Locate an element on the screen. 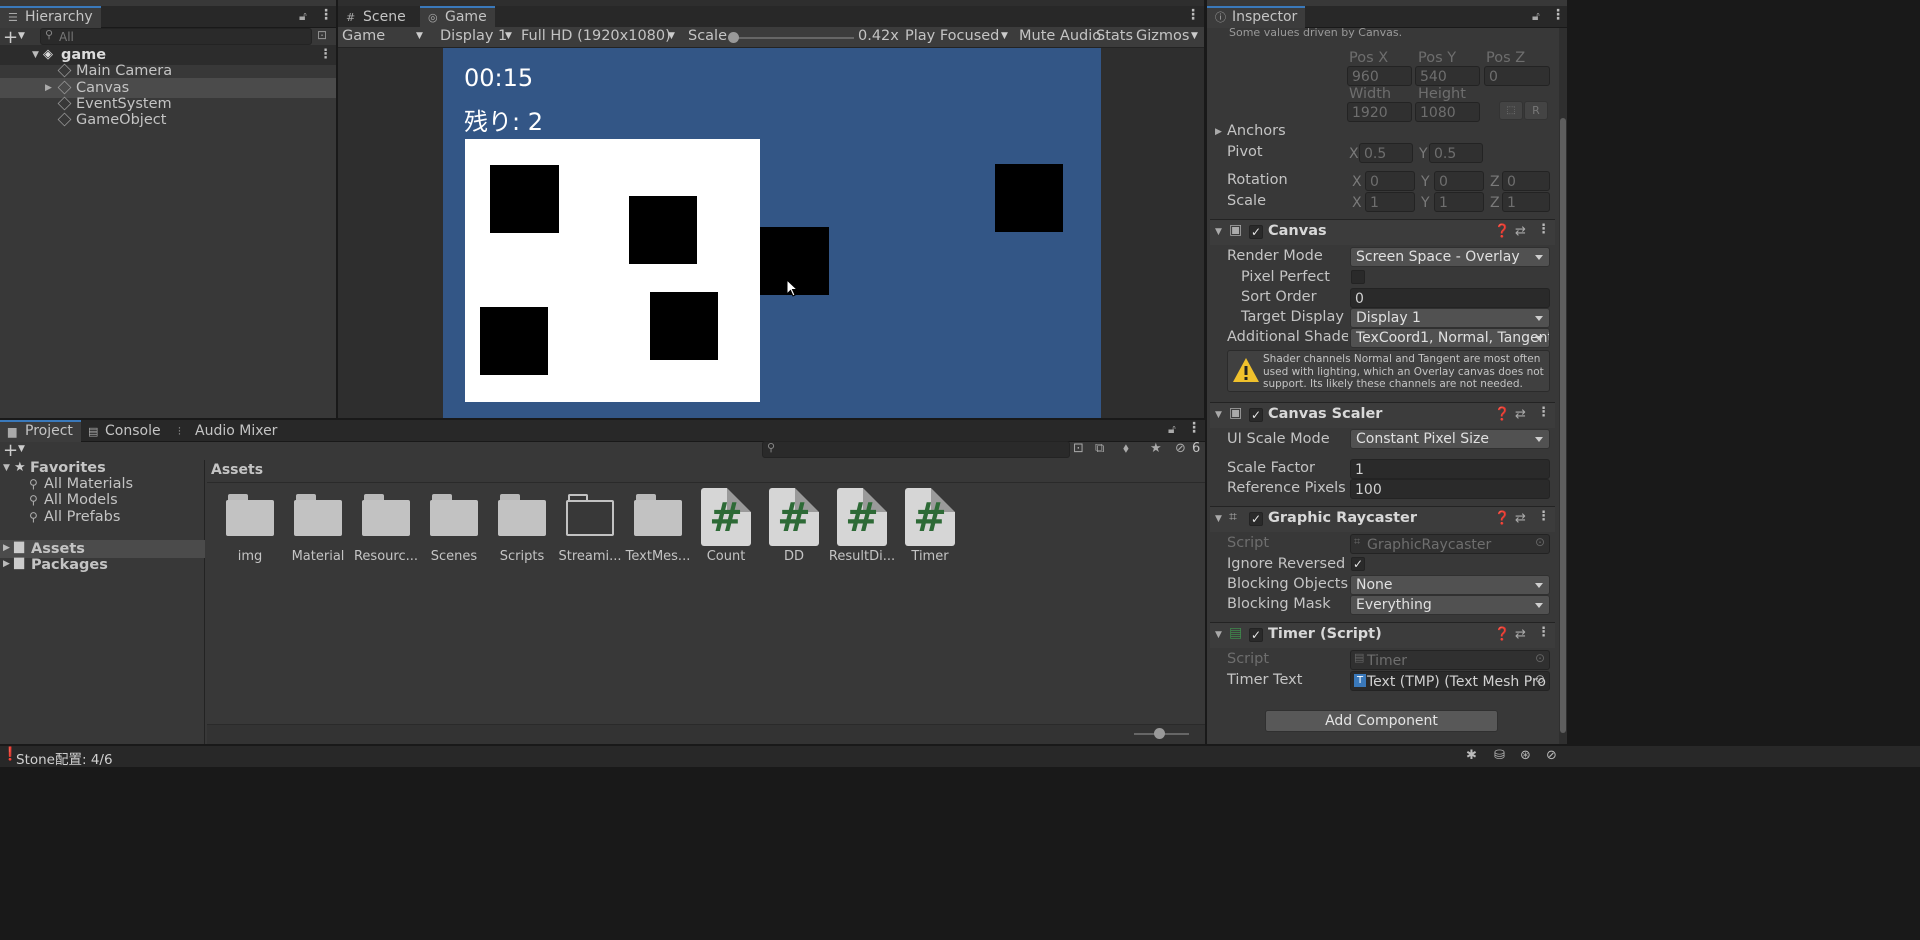 The image size is (1920, 940). hidden-packages-icon: ⊘ is located at coordinates (1180, 448).